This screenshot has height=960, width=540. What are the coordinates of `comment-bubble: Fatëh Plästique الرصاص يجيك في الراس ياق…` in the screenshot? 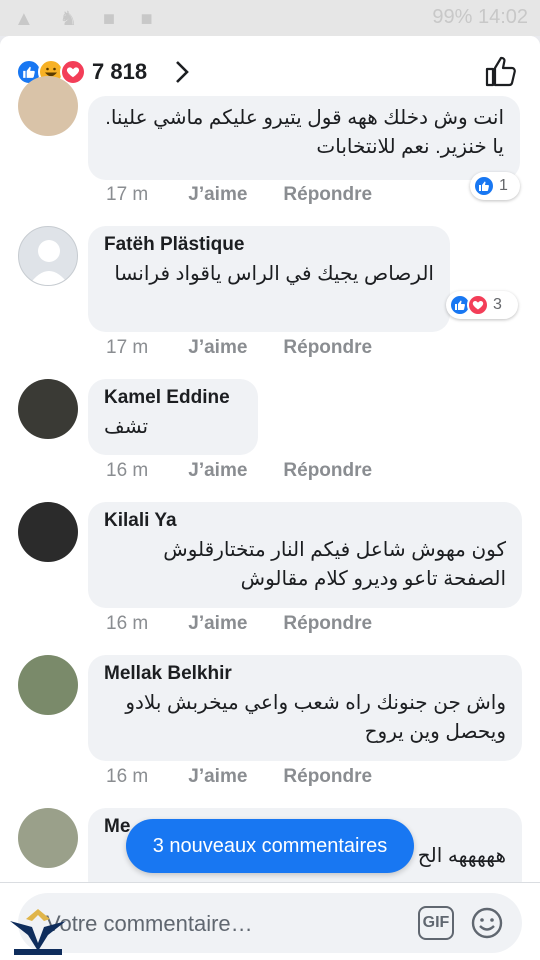 It's located at (269, 279).